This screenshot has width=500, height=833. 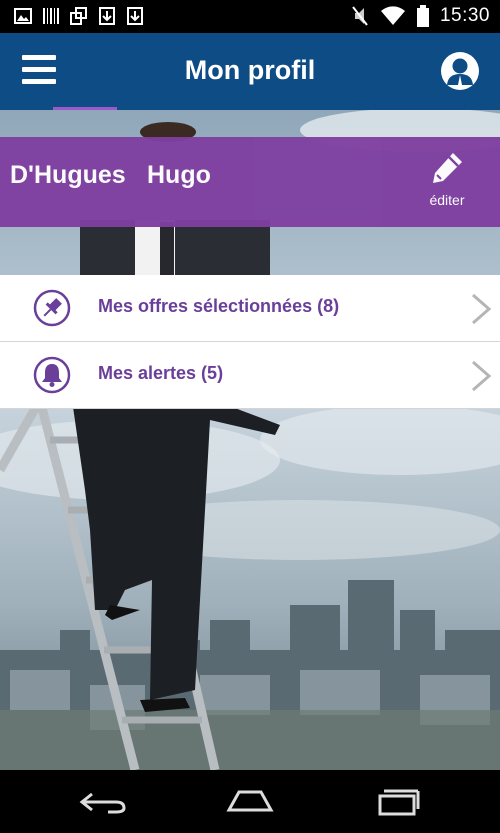 I want to click on system-nav-bar, so click(x=250, y=801).